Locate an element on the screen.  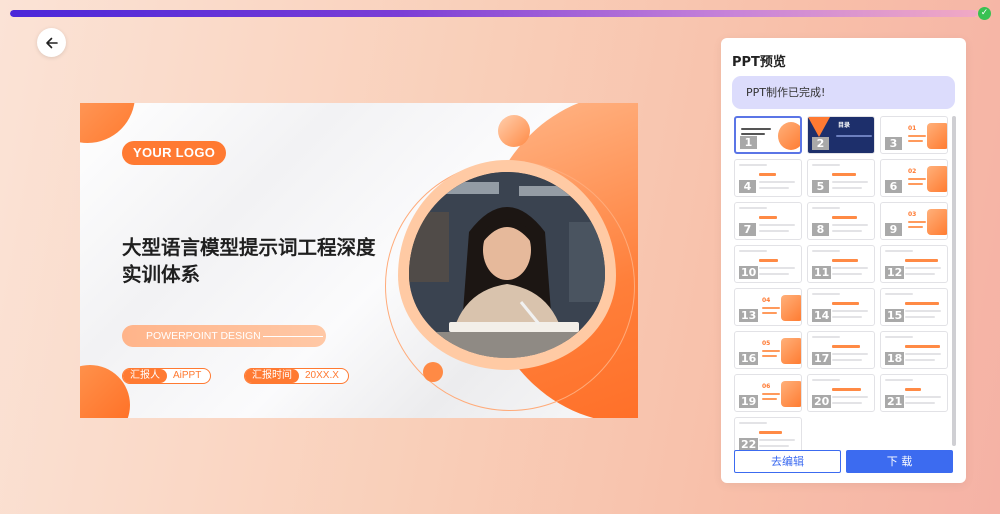
slide-thumbnail-11: 11 is located at coordinates (841, 264).